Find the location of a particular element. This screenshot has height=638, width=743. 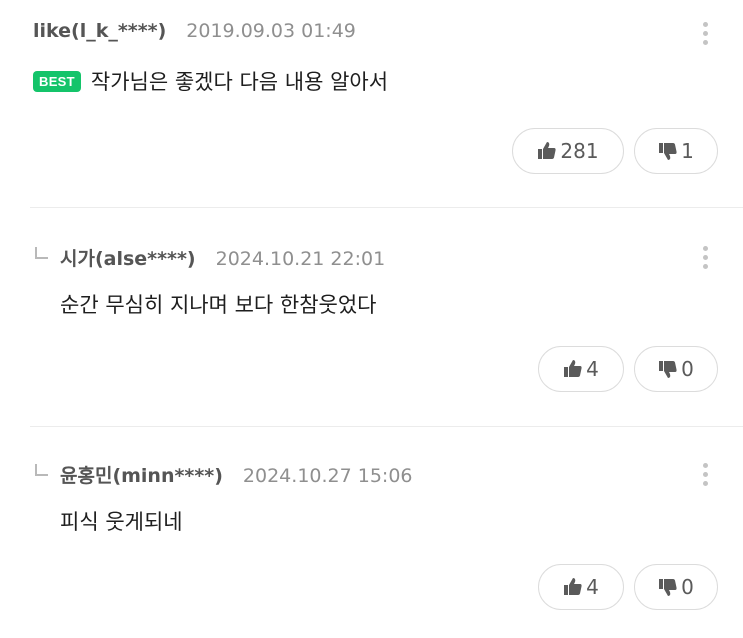

dislike-count: 1 is located at coordinates (687, 151).